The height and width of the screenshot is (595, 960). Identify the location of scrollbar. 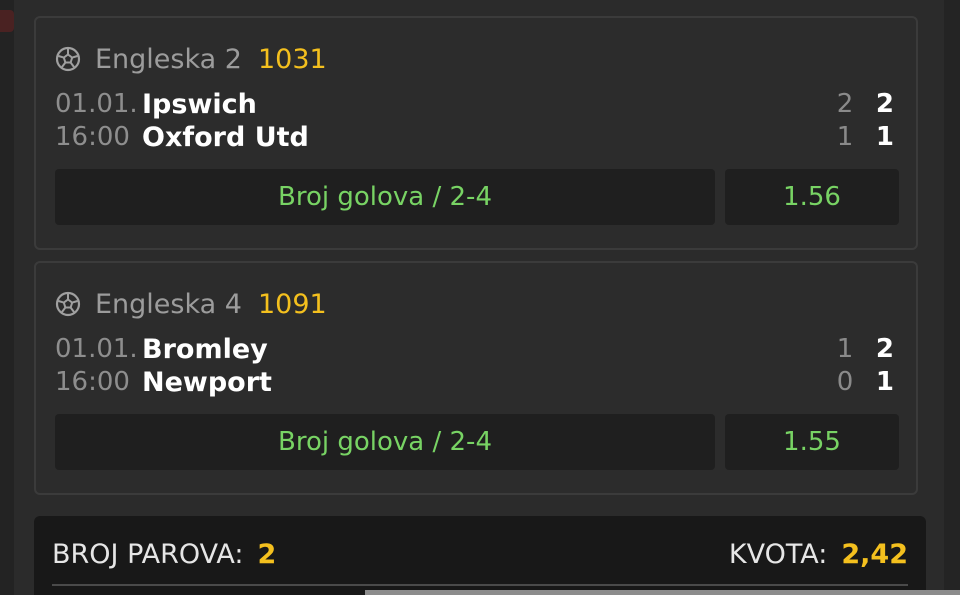
(662, 592).